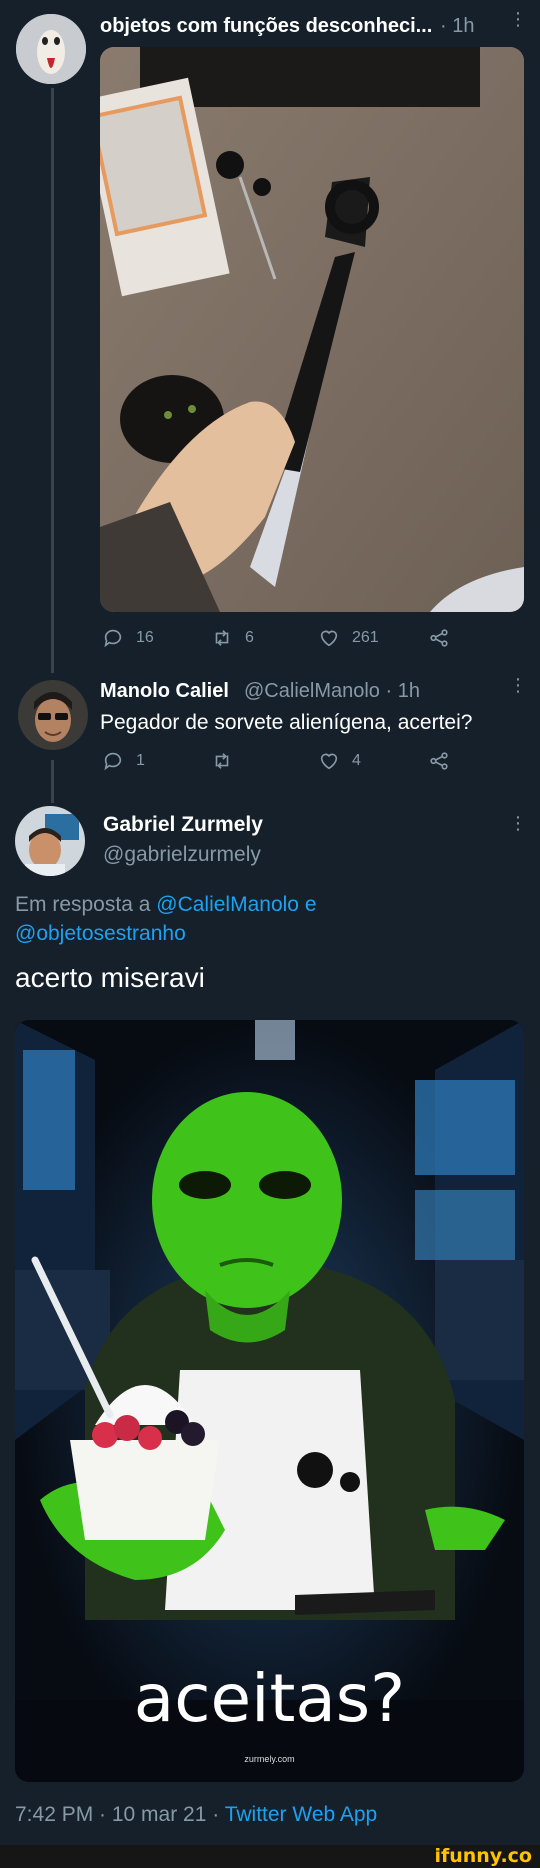 This screenshot has width=540, height=1868. Describe the element at coordinates (53, 715) in the screenshot. I see `tweet2-avatar` at that location.